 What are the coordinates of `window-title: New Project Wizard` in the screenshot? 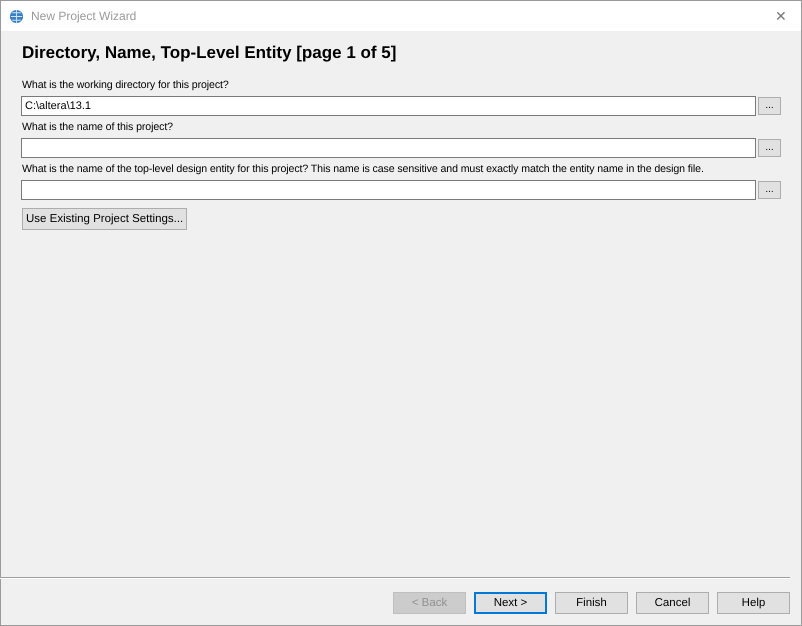 It's located at (84, 16).